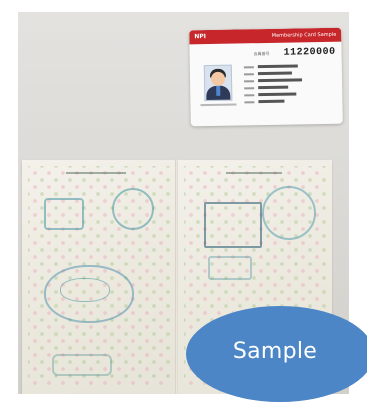  What do you see at coordinates (309, 52) in the screenshot?
I see `card-number: 11220000` at bounding box center [309, 52].